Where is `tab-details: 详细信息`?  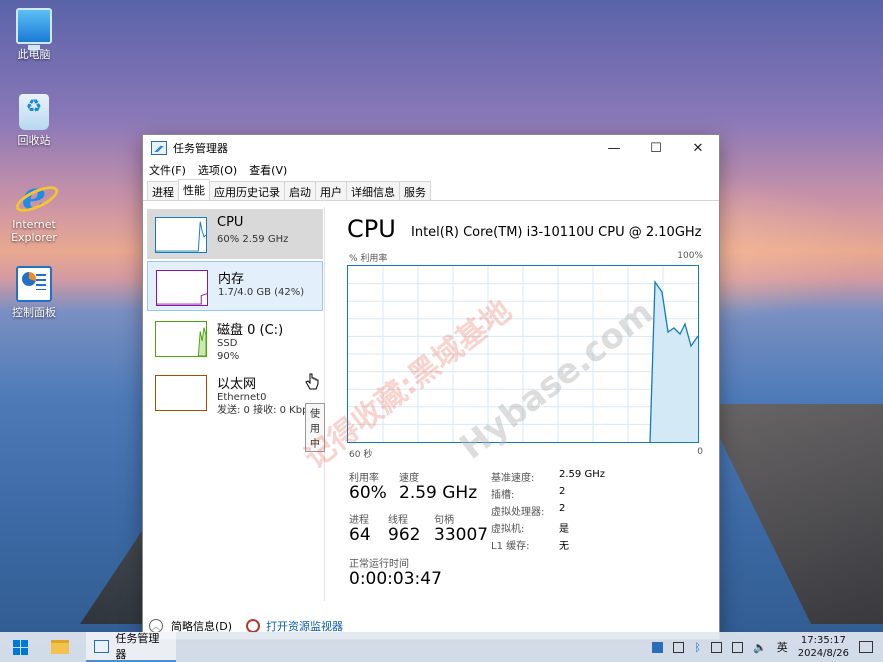 tab-details: 详细信息 is located at coordinates (373, 190).